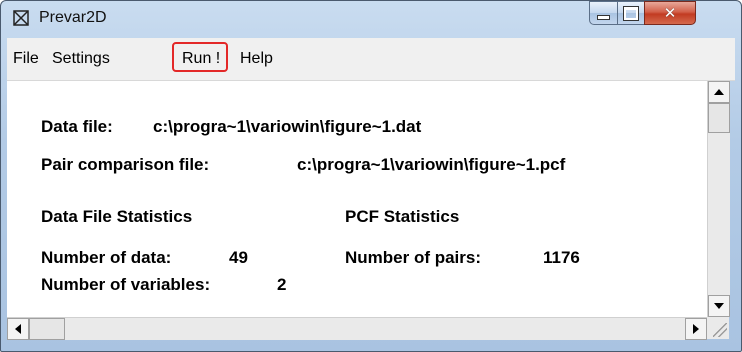 The image size is (742, 352). I want to click on menu-file: File, so click(26, 59).